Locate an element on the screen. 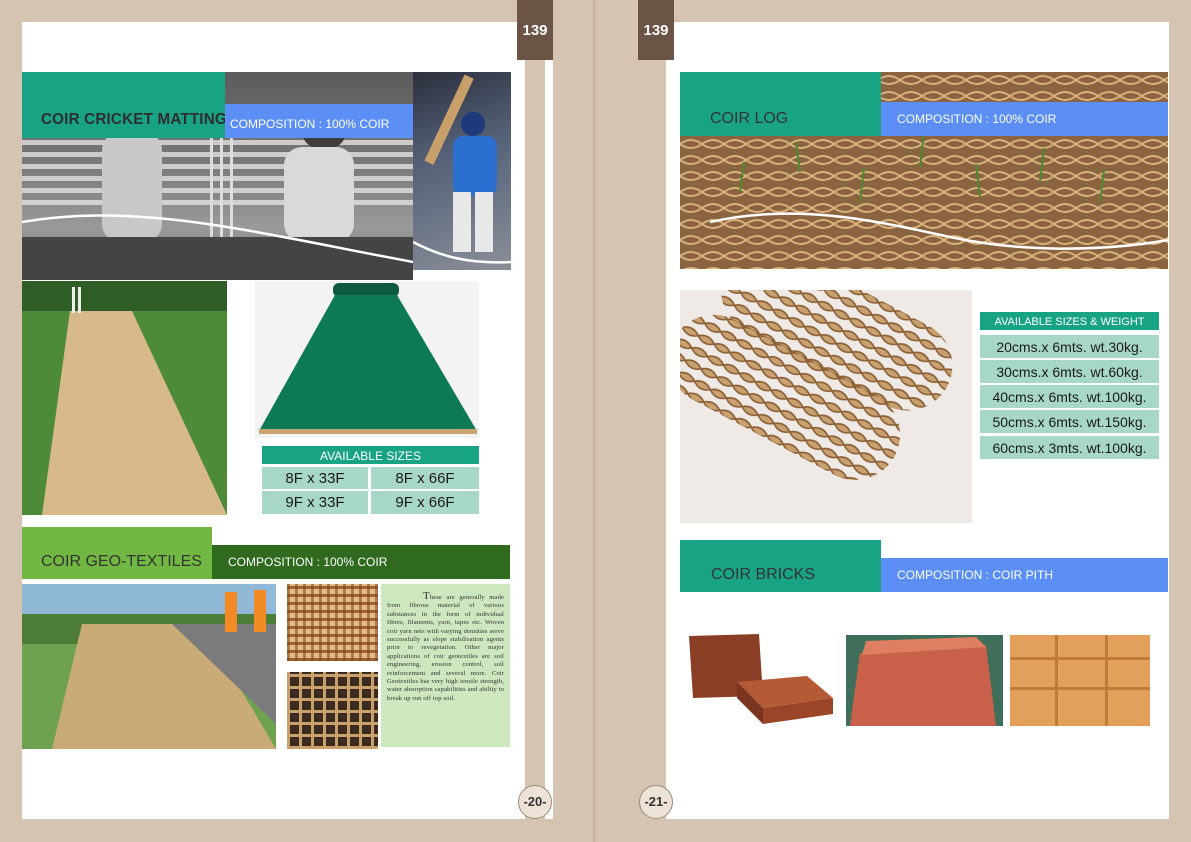 The image size is (1191, 842). log-size-row: 30cms.x 6mts. wt.60kg. is located at coordinates (1069, 371).